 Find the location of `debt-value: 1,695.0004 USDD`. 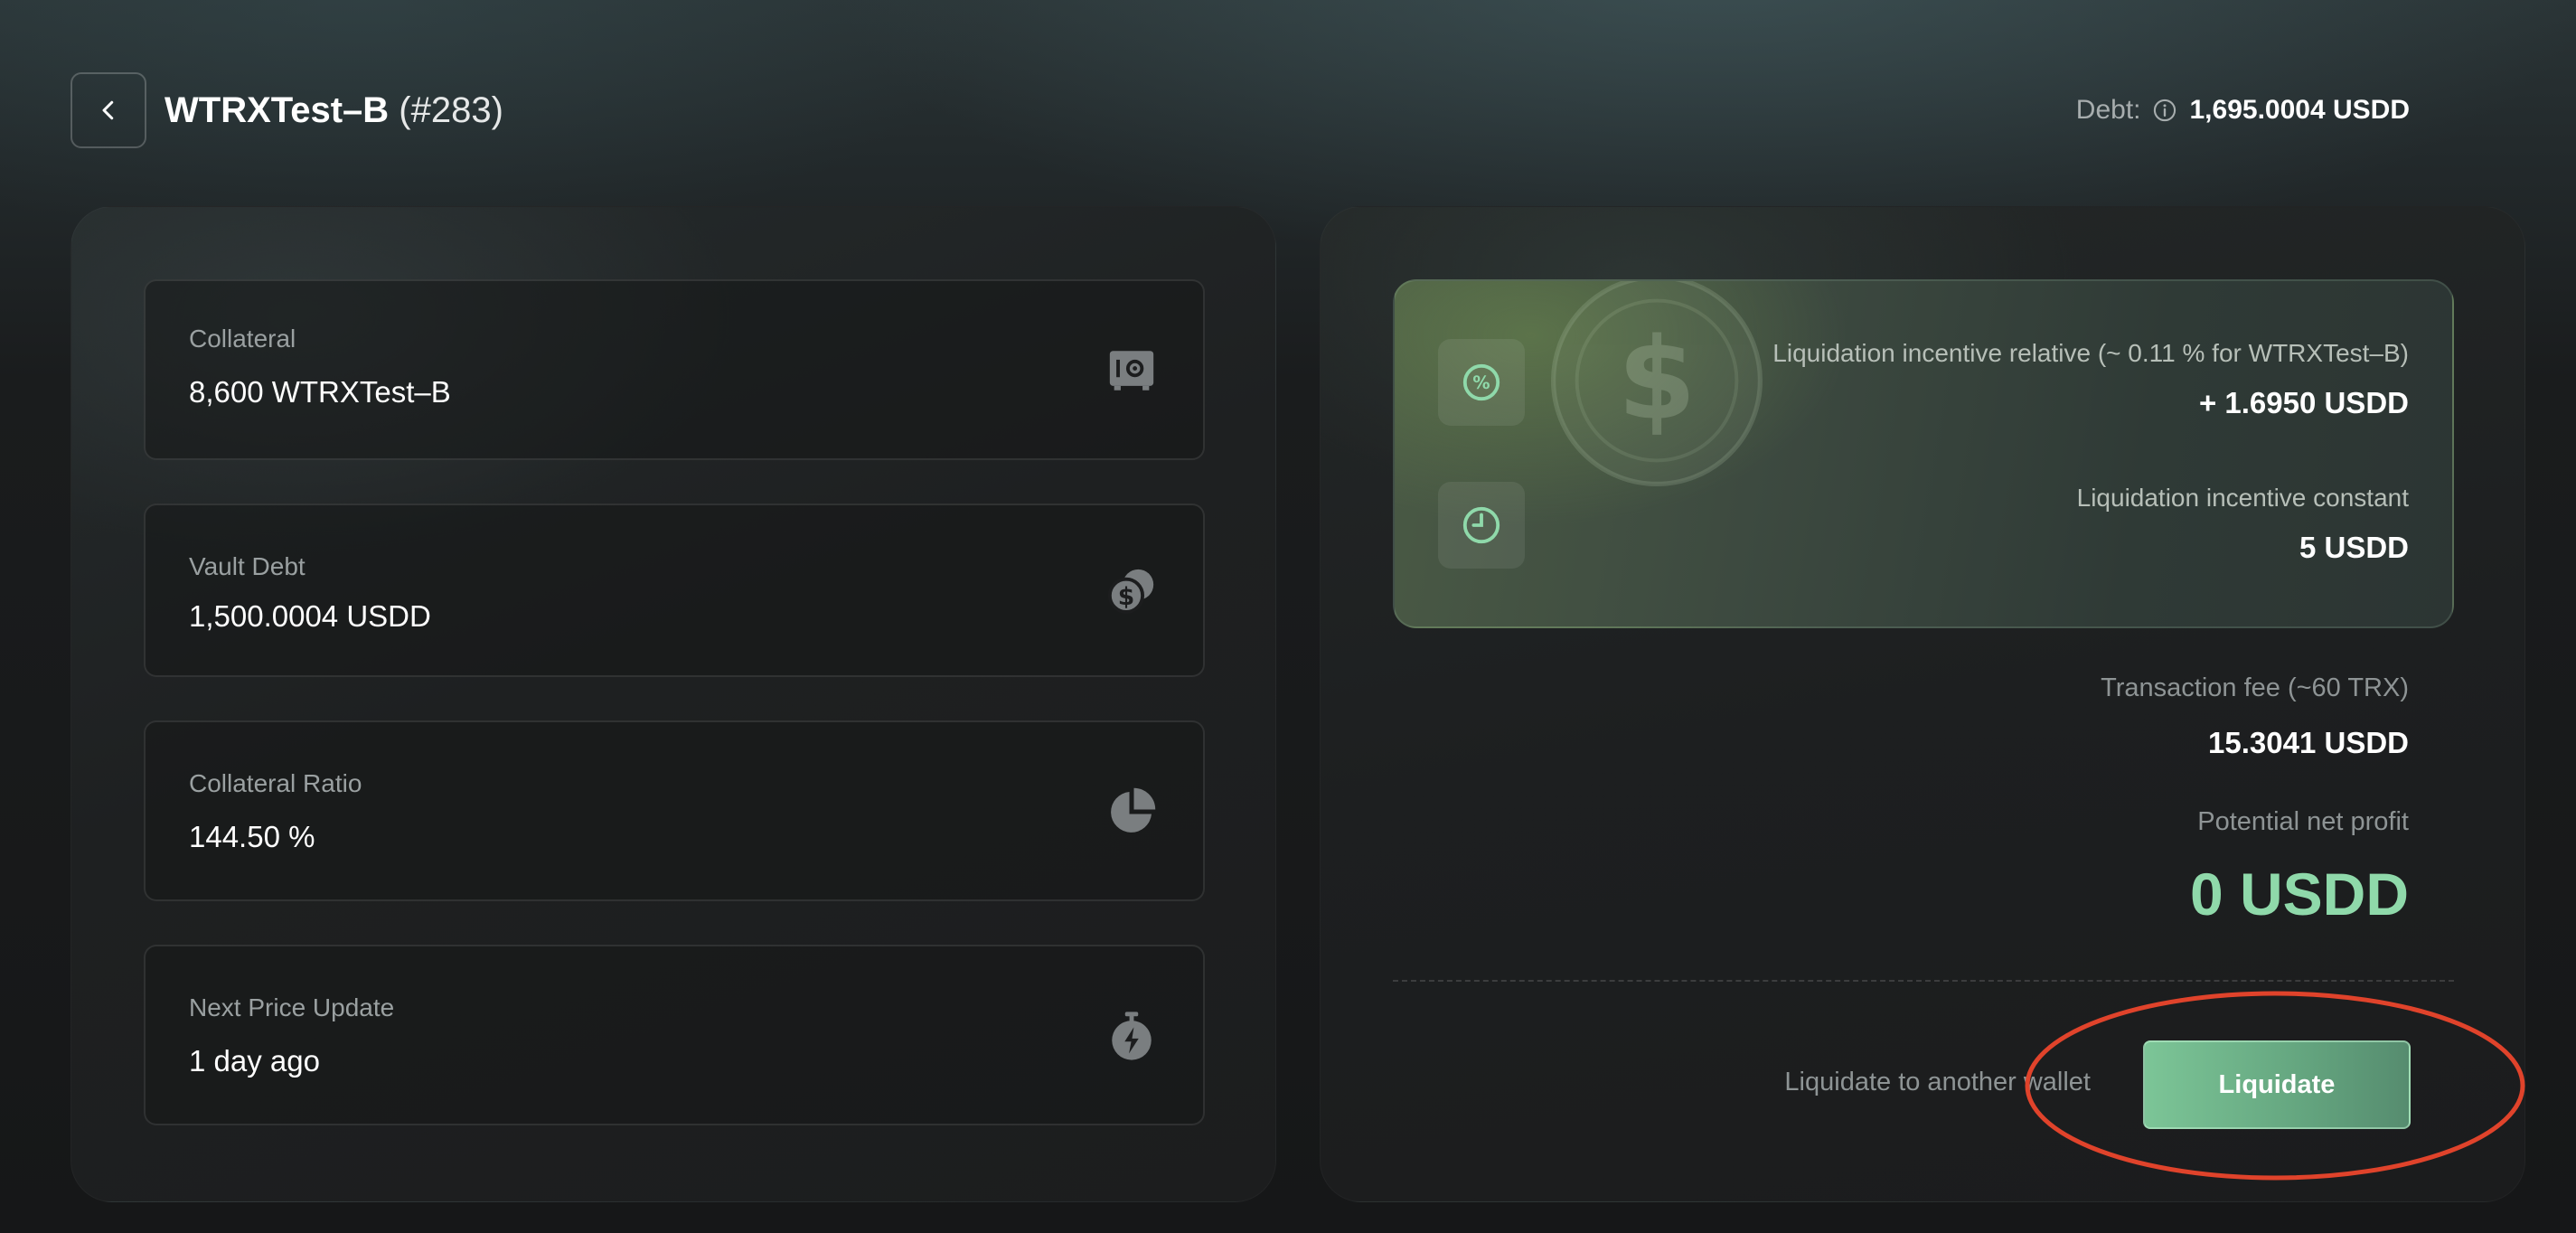

debt-value: 1,695.0004 USDD is located at coordinates (2300, 110).